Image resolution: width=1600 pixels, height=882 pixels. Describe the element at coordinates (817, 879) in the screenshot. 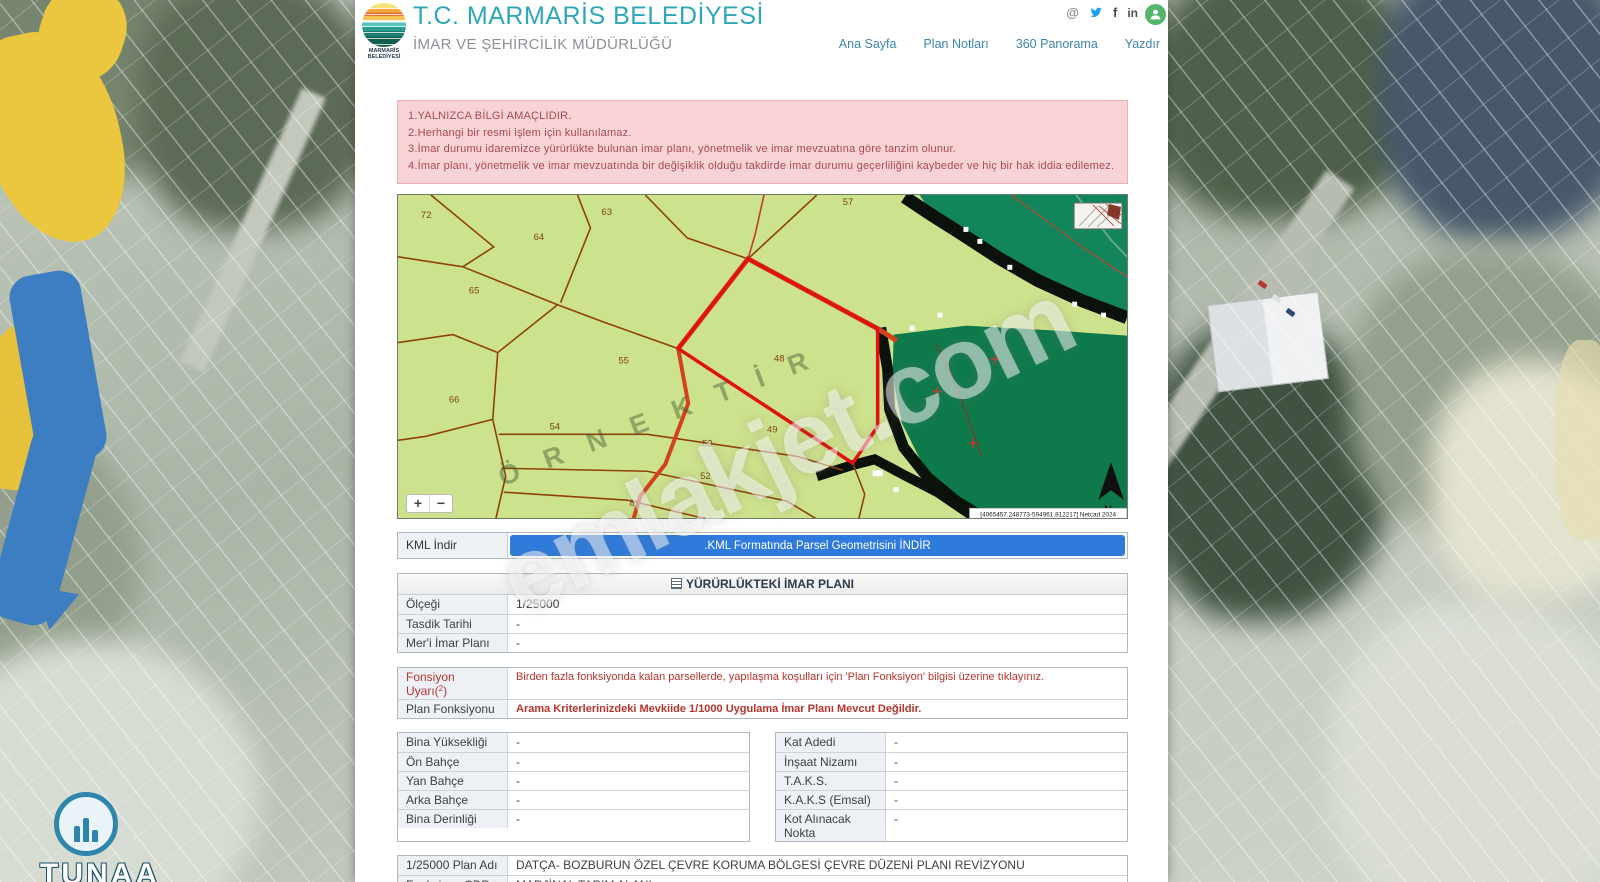

I see `row-value: MARJİNAL TARIM ALANI` at that location.